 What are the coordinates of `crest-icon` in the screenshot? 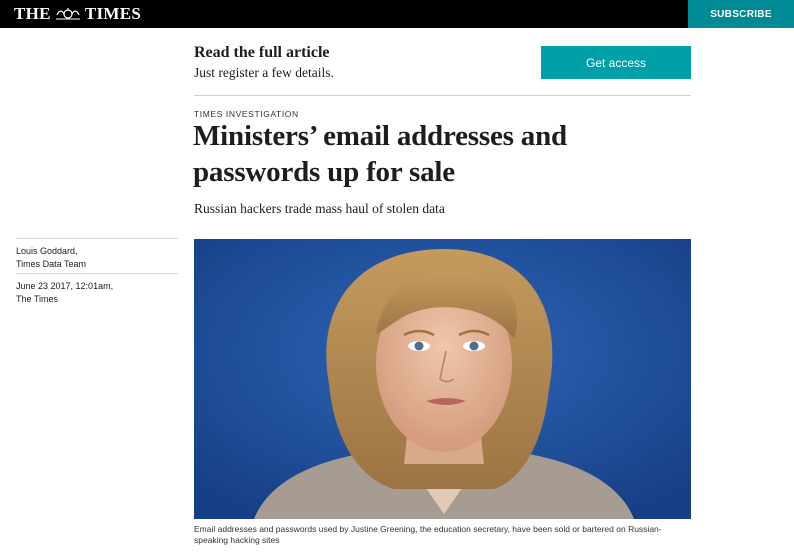 It's located at (67, 14).